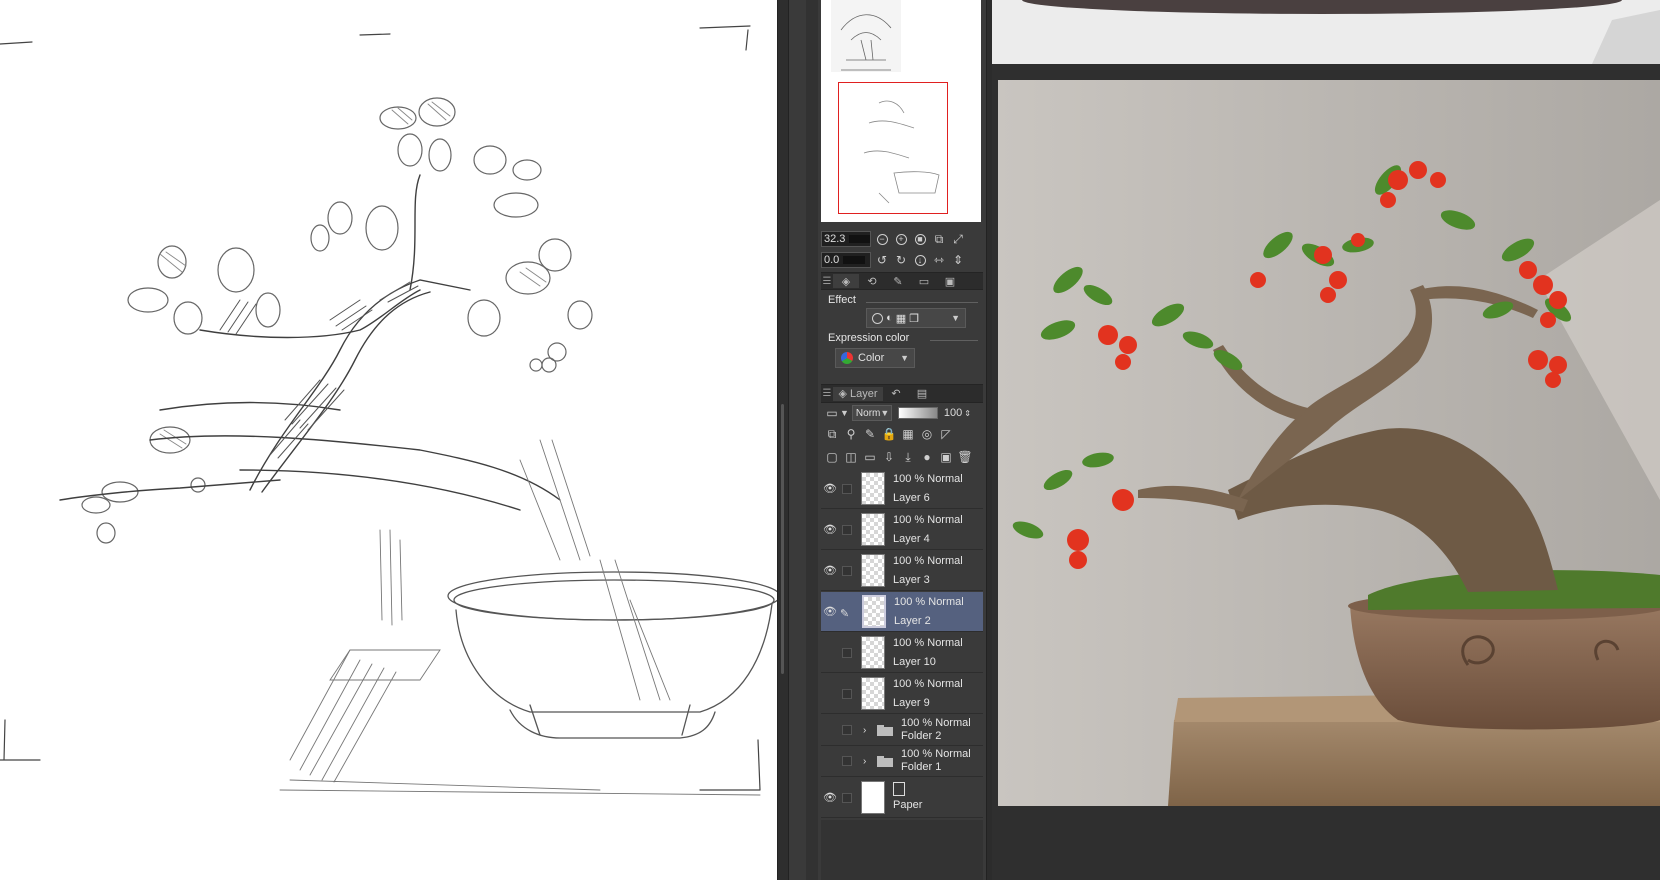  I want to click on flip-vertical-icon: ⇕, so click(958, 260).